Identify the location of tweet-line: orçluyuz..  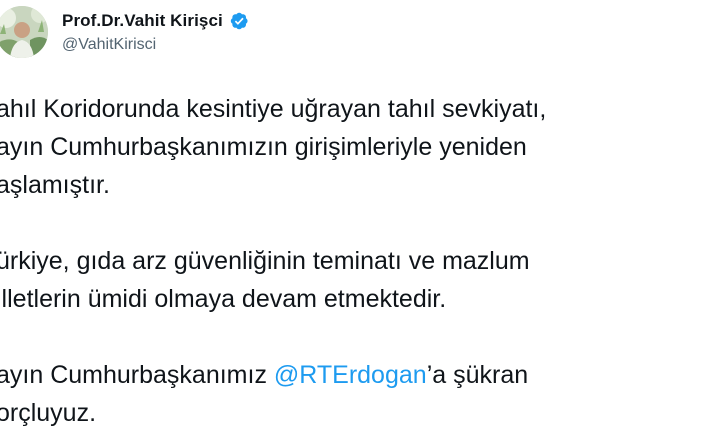
(48, 413).